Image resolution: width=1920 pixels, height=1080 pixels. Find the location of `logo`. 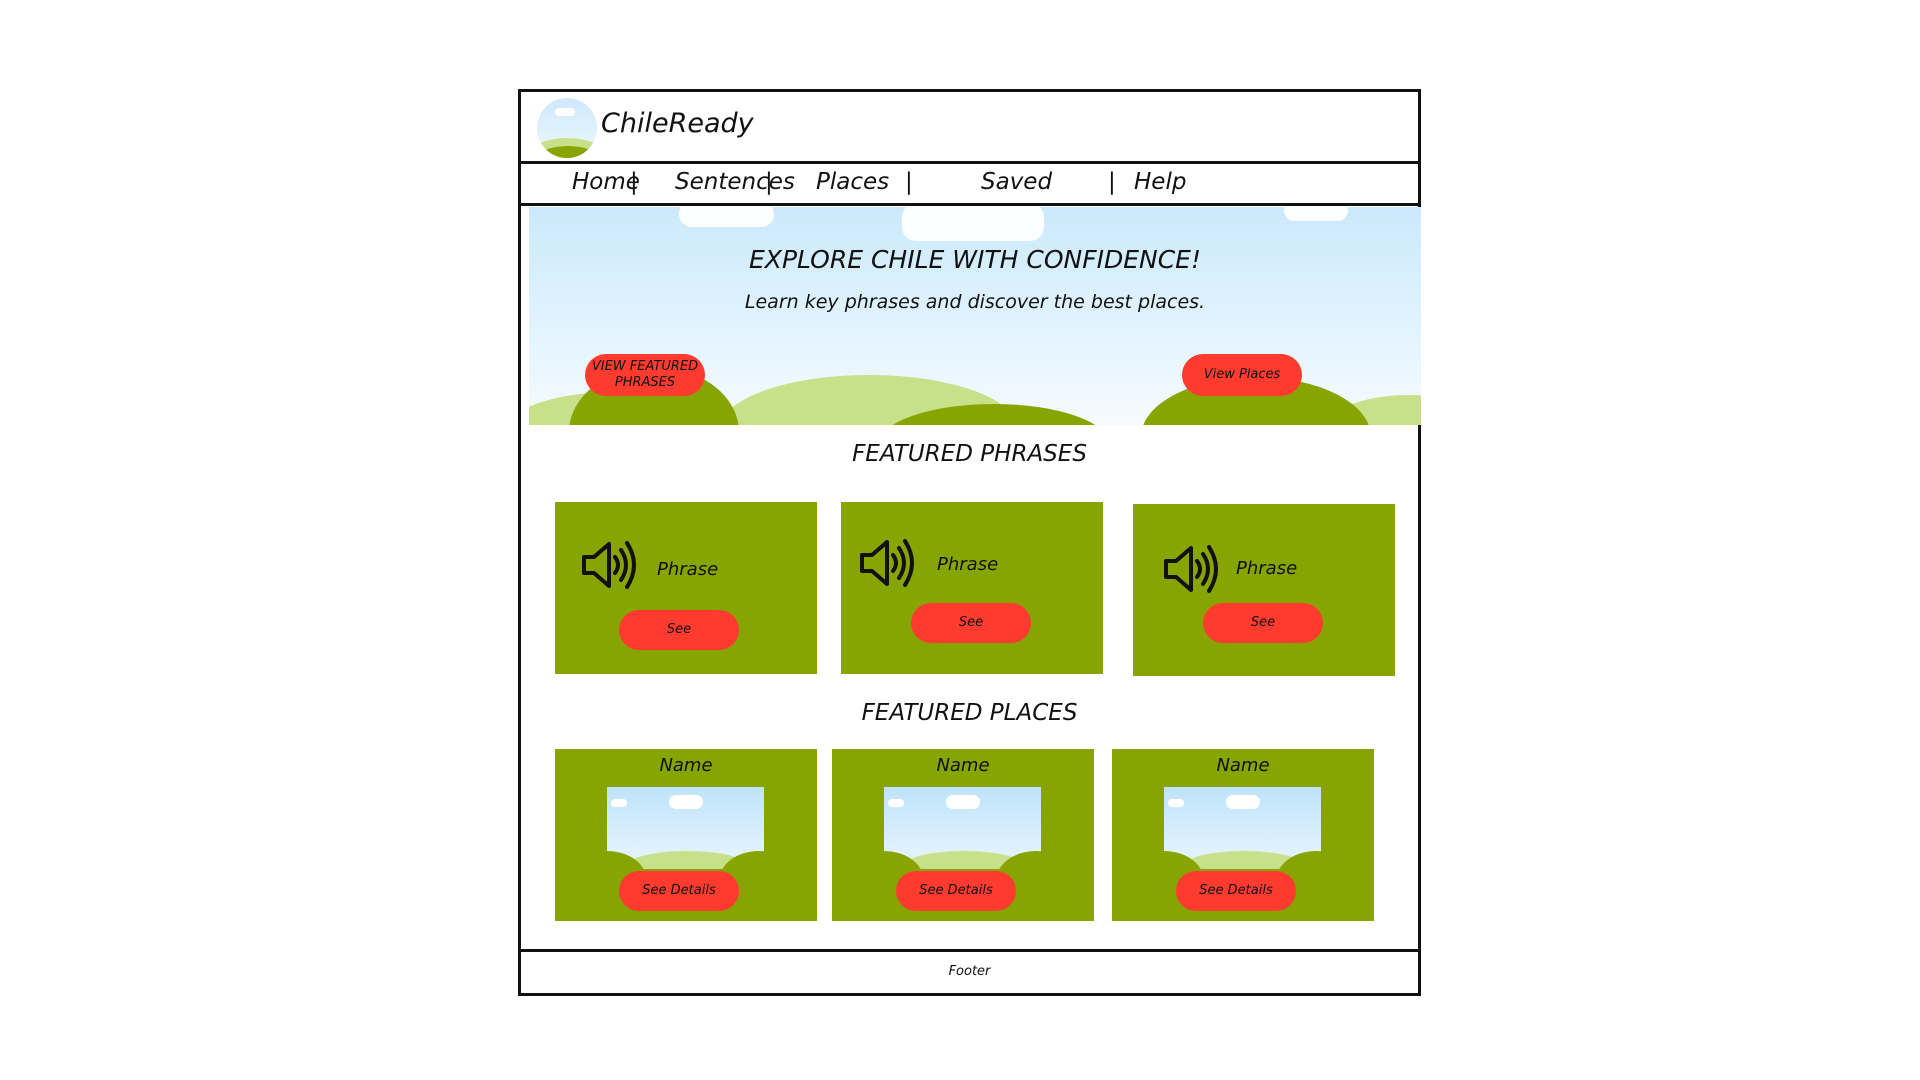

logo is located at coordinates (567, 128).